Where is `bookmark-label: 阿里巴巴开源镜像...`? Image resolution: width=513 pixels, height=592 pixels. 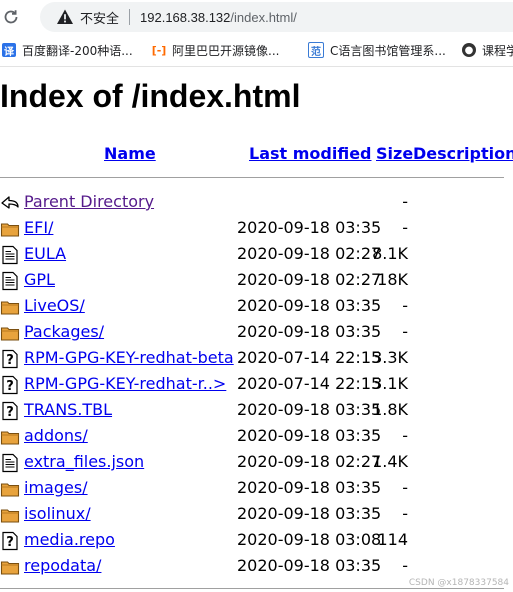
bookmark-label: 阿里巴巴开源镜像... is located at coordinates (226, 50).